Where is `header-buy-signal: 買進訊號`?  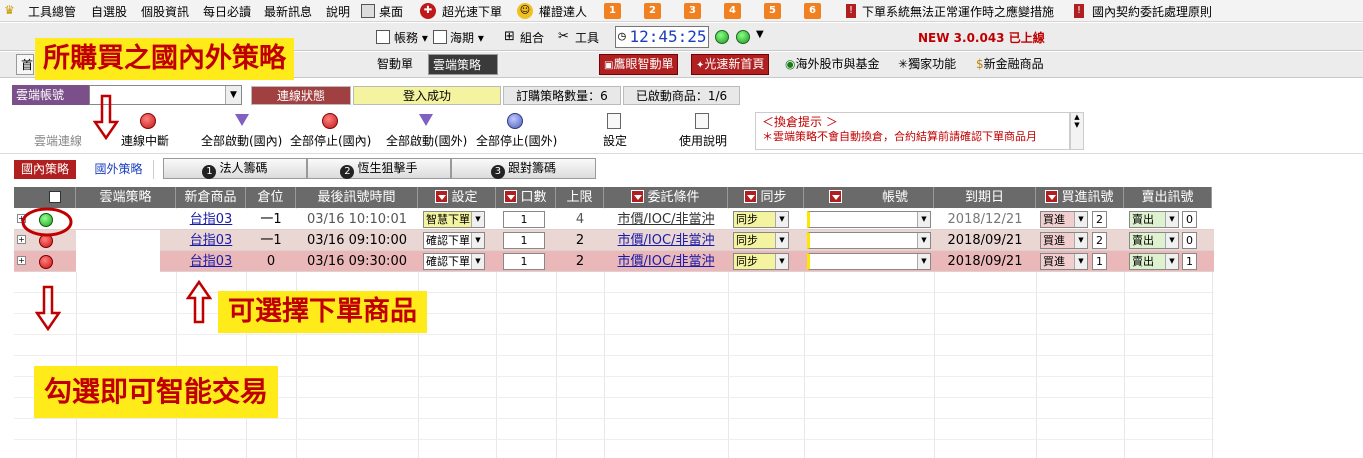
header-buy-signal: 買進訊號 is located at coordinates (1080, 197).